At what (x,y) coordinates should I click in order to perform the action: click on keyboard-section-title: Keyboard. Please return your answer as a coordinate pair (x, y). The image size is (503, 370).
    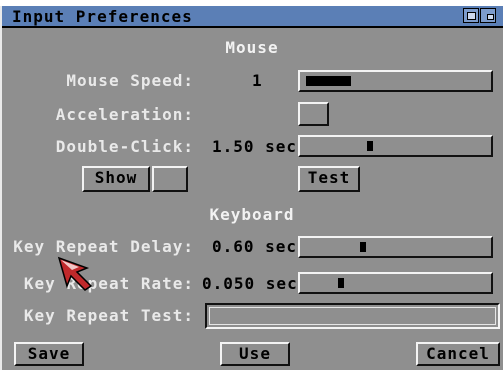
    Looking at the image, I should click on (252, 214).